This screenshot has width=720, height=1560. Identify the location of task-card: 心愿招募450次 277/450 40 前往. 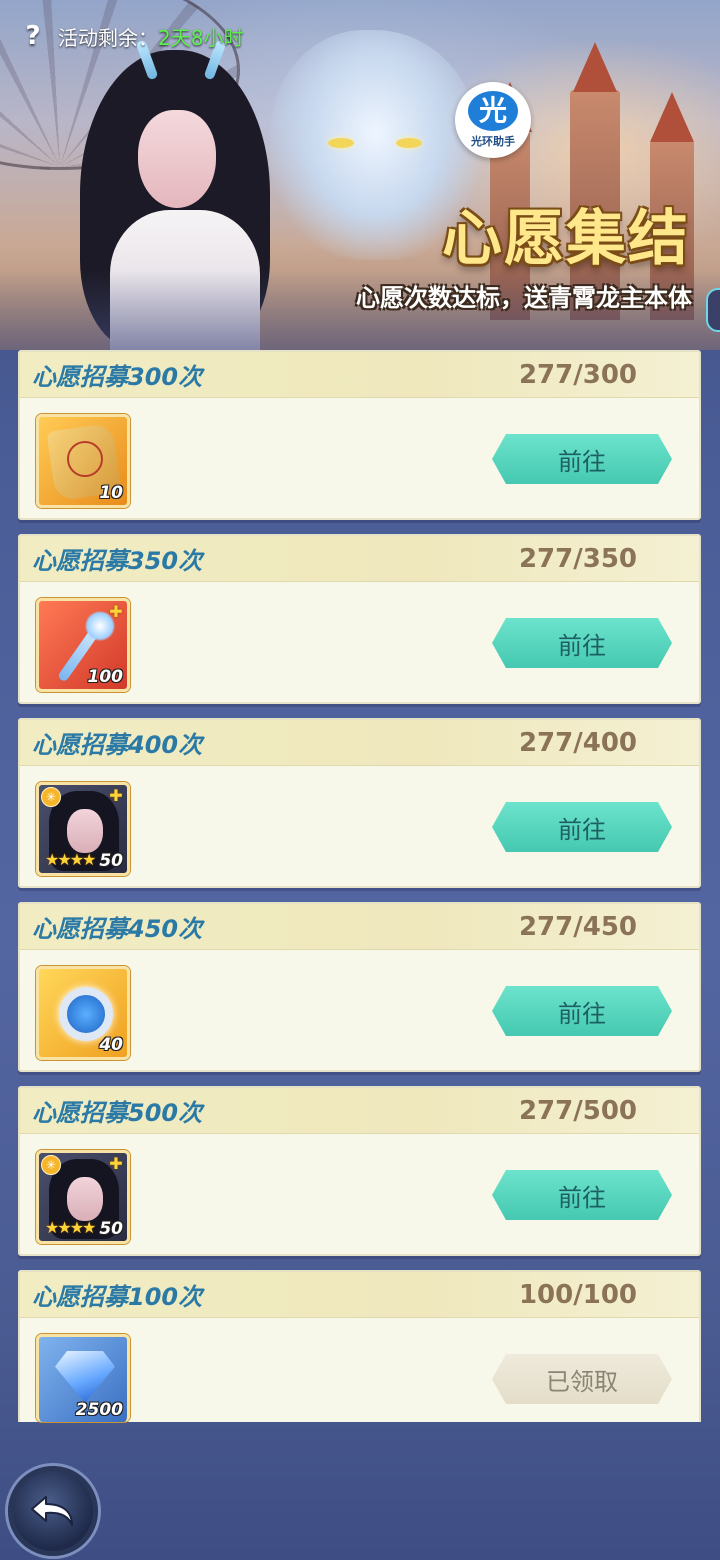
(359, 987).